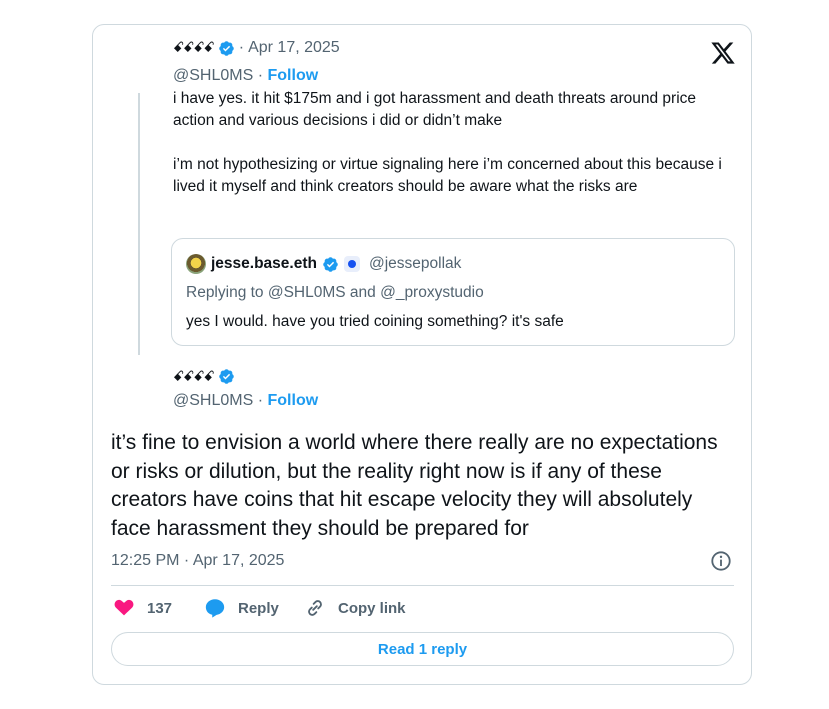 The image size is (829, 709). Describe the element at coordinates (335, 292) in the screenshot. I see `replying-to: Replying to @SHL0MS and @_proxystudio` at that location.